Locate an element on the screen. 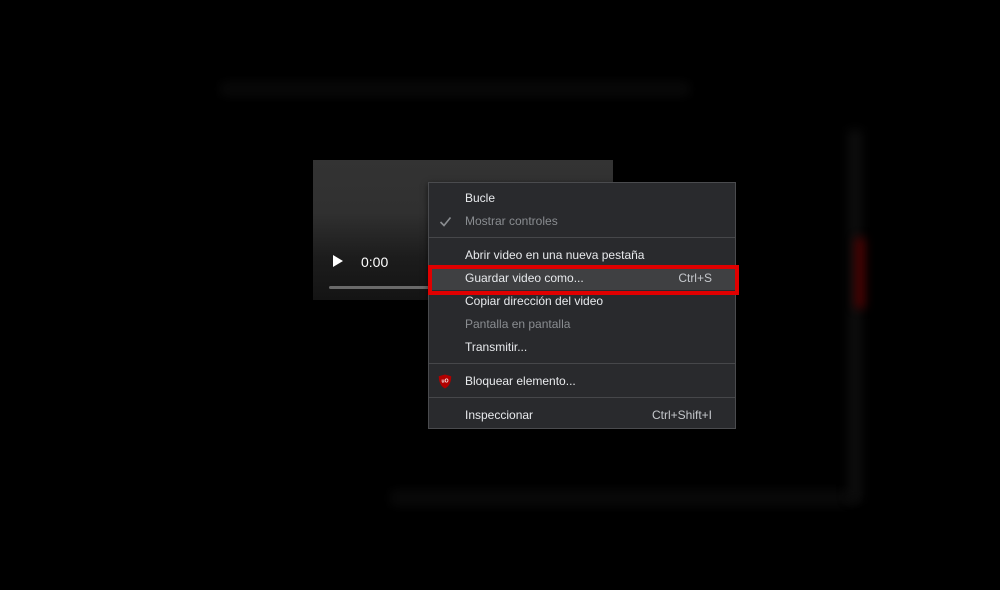 This screenshot has width=1000, height=590. video-time-display: 0:00 is located at coordinates (375, 262).